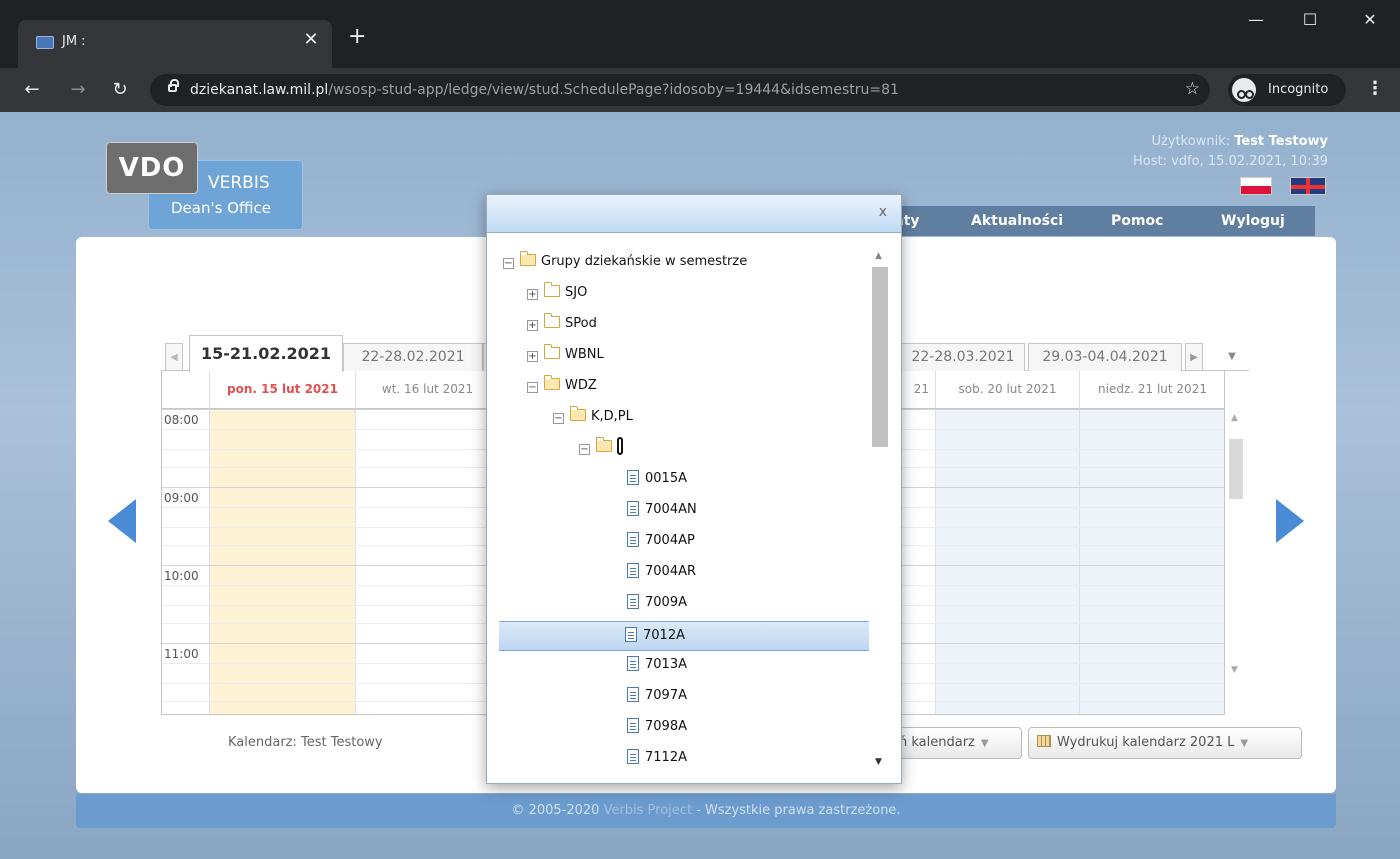 The height and width of the screenshot is (859, 1400). I want to click on print-calendar-button: Wydrukuj kalendarz 2021 L ▼, so click(1165, 743).